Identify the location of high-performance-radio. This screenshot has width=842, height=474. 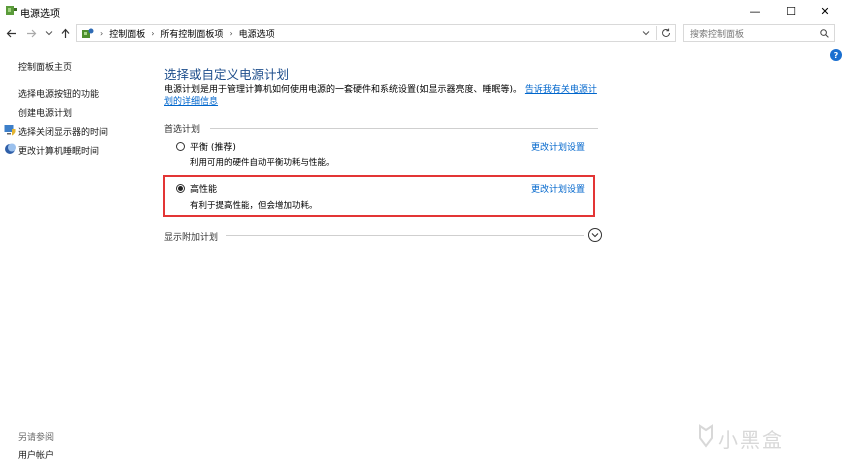
(180, 188).